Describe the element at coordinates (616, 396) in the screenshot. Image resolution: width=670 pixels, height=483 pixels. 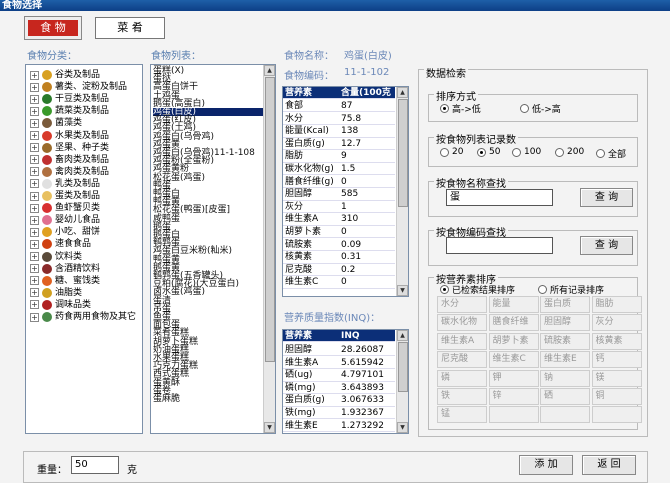
I see `nutrient-sort-button: 铜` at that location.